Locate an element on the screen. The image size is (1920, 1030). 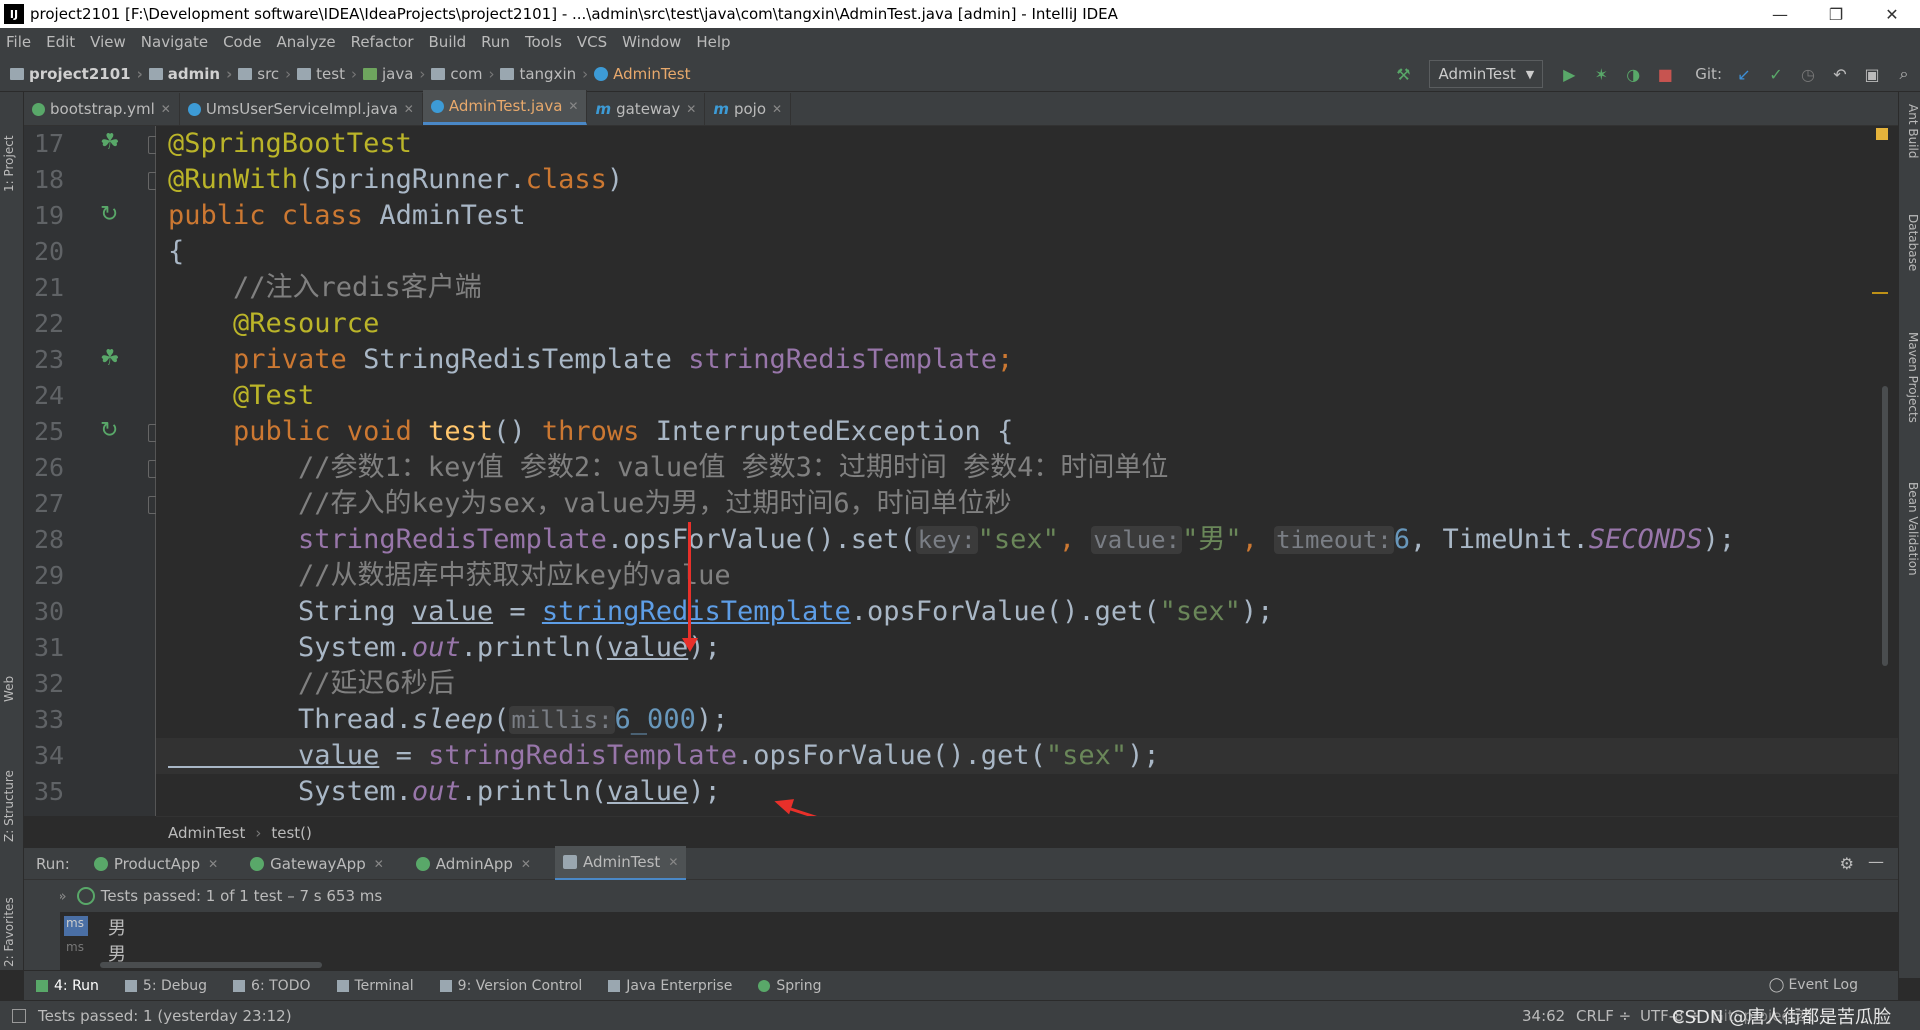
crumb-module: admin › is located at coordinates (190, 74).